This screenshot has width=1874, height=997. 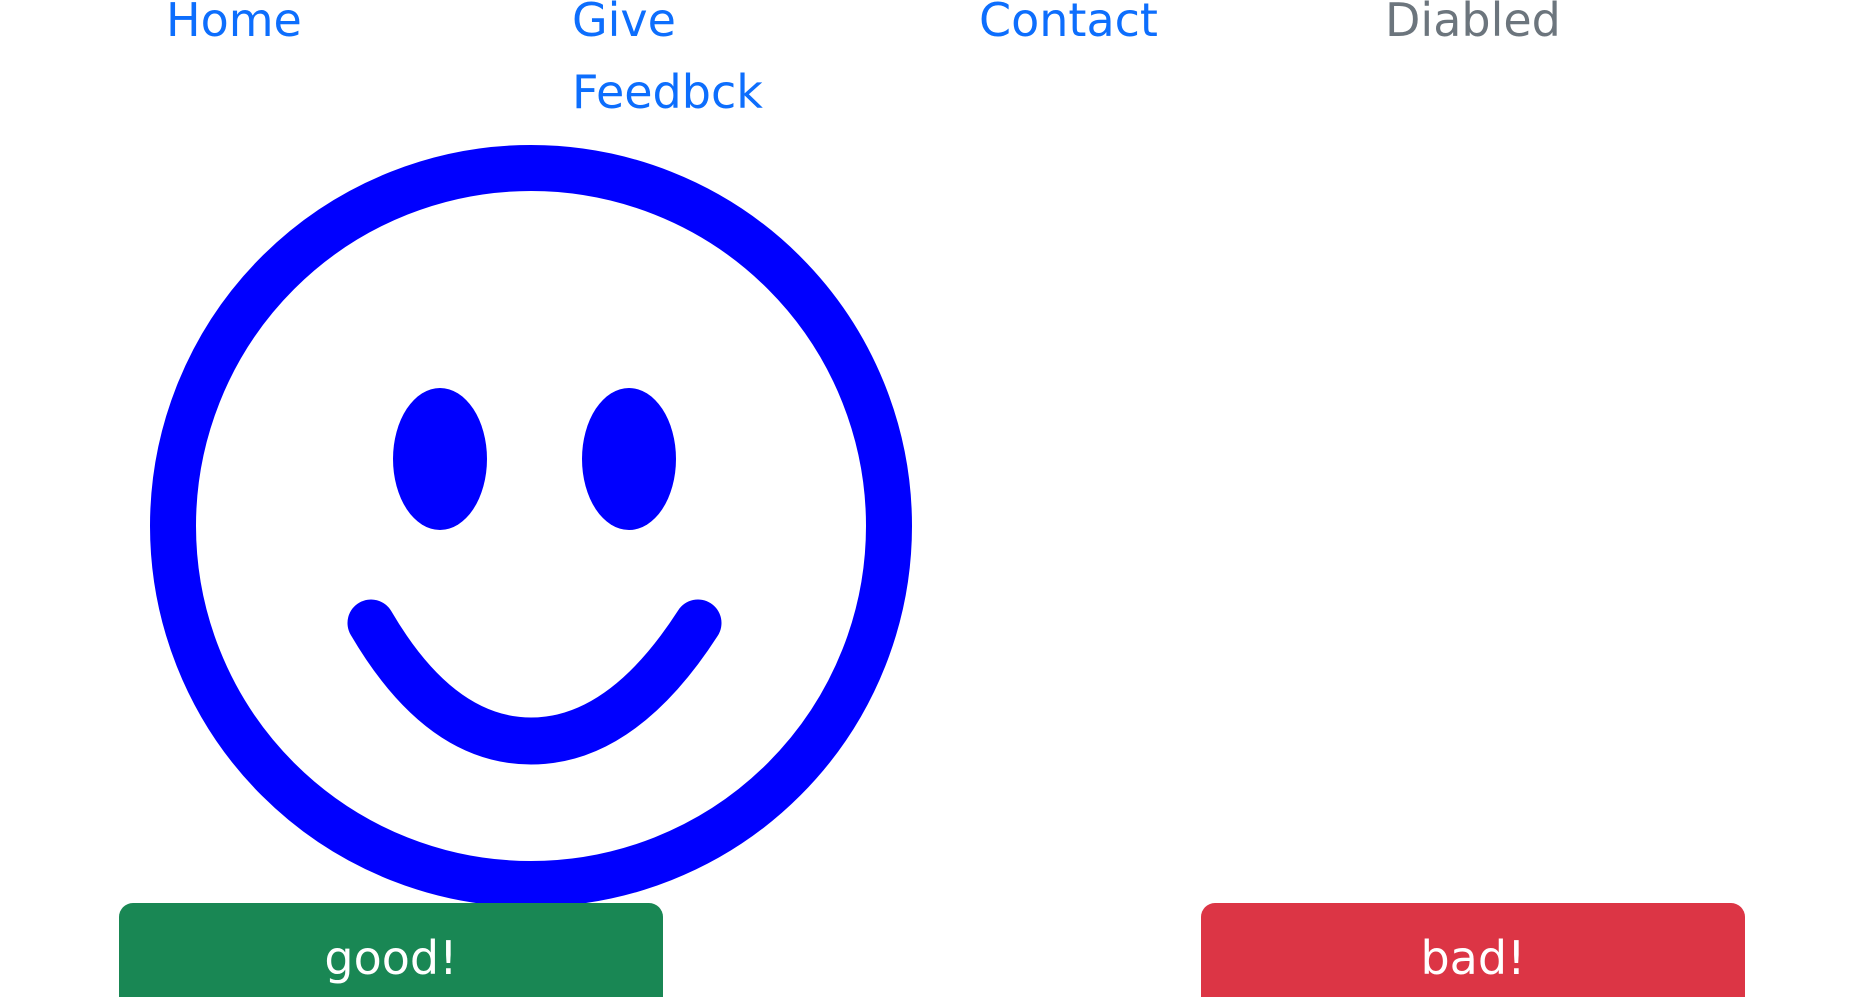 I want to click on good-button: good!, so click(x=391, y=950).